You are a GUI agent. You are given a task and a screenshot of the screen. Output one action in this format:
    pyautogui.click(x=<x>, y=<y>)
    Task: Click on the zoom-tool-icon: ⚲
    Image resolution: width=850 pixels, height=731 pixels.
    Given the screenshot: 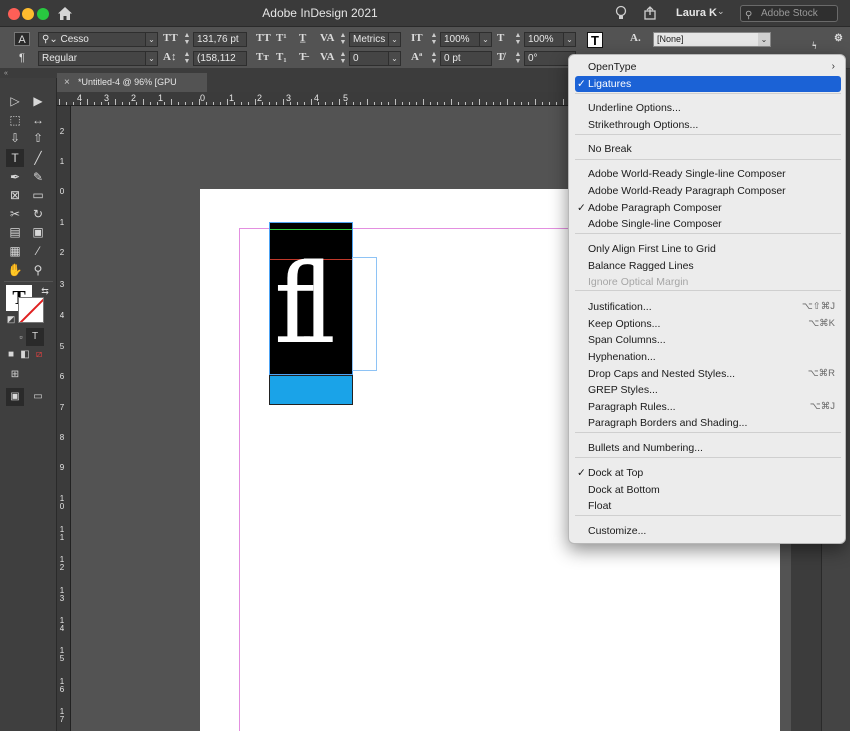 What is the action you would take?
    pyautogui.click(x=38, y=270)
    